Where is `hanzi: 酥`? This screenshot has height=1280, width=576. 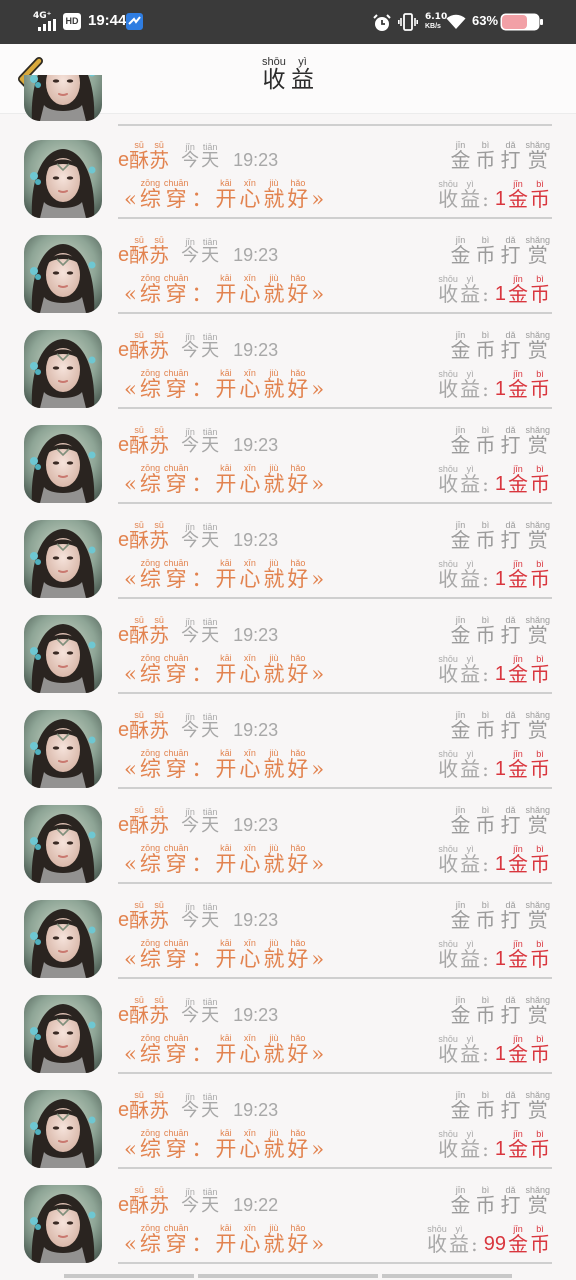 hanzi: 酥 is located at coordinates (139, 730).